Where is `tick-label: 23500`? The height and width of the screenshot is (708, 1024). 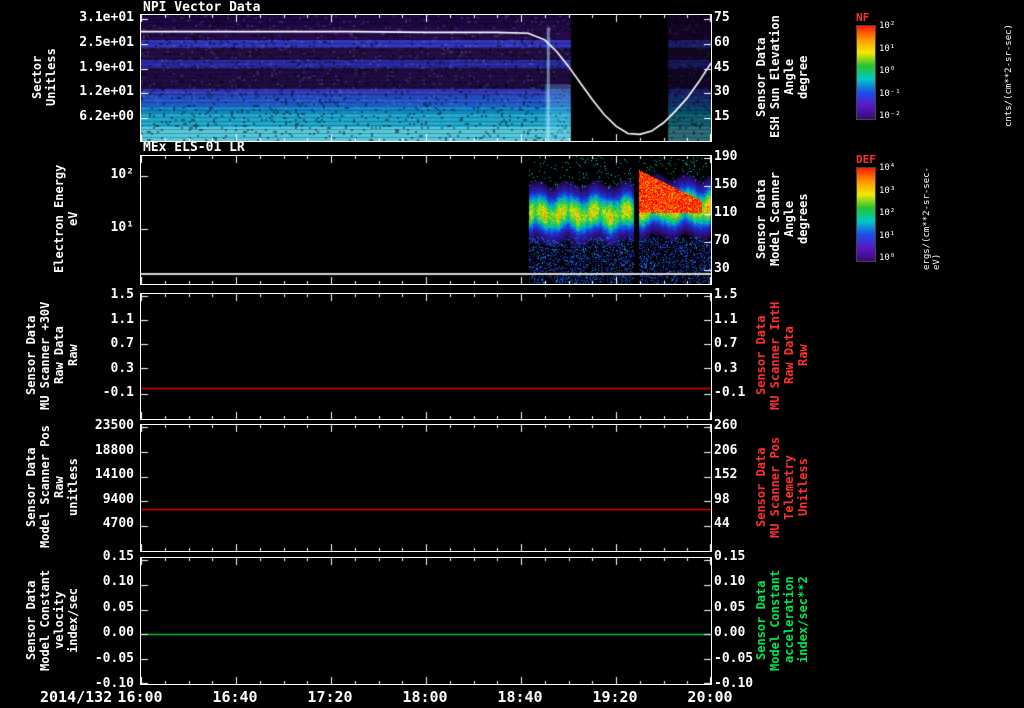 tick-label: 23500 is located at coordinates (114, 425).